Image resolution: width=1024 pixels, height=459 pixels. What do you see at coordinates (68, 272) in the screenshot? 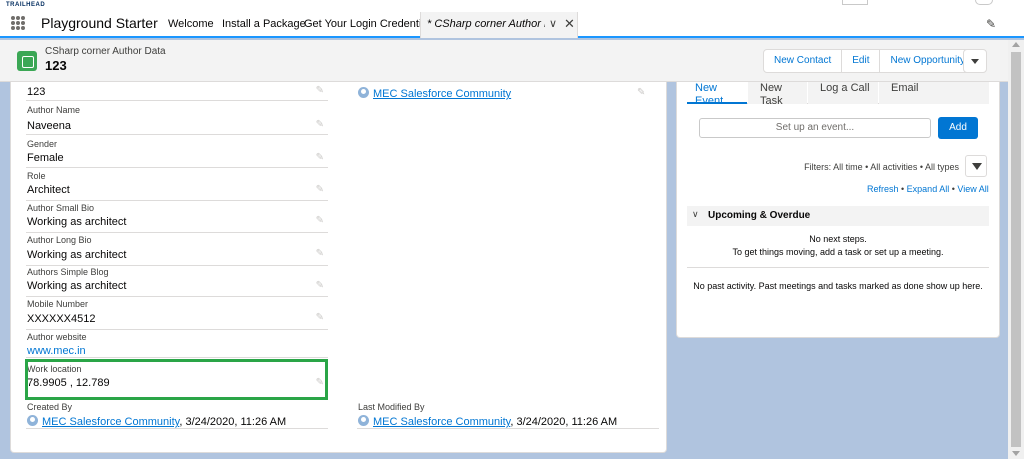
I see `field-label: Authors Simple Blog` at bounding box center [68, 272].